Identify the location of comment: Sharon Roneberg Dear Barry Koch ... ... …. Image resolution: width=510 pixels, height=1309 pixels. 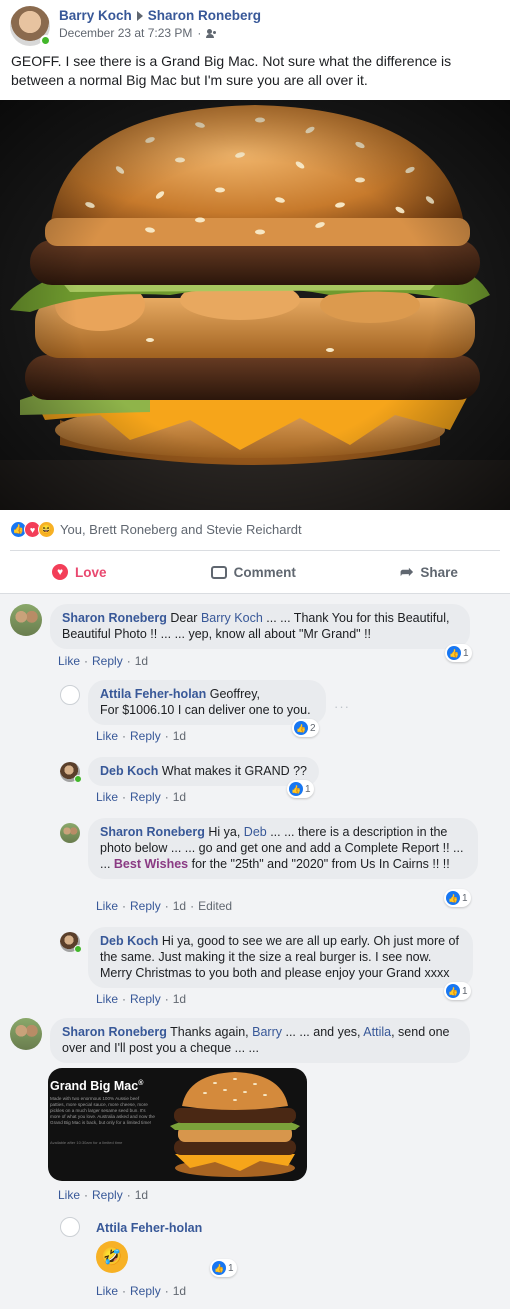
(240, 626).